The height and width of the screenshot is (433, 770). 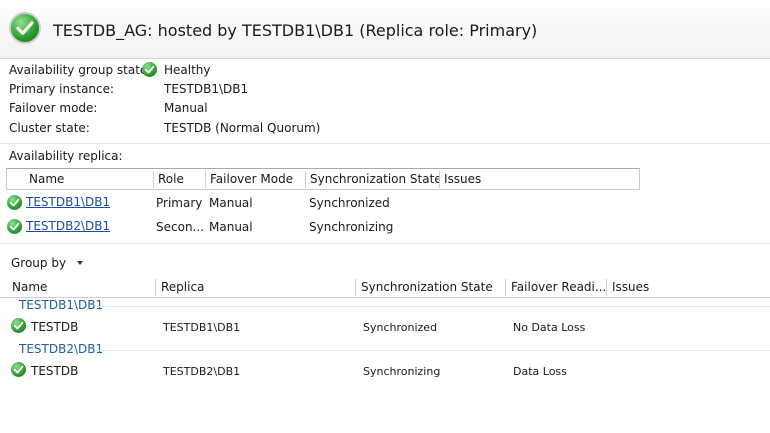 I want to click on table-row: TESTDB1\DB1 Primary Manual Synchronized, so click(x=320, y=202).